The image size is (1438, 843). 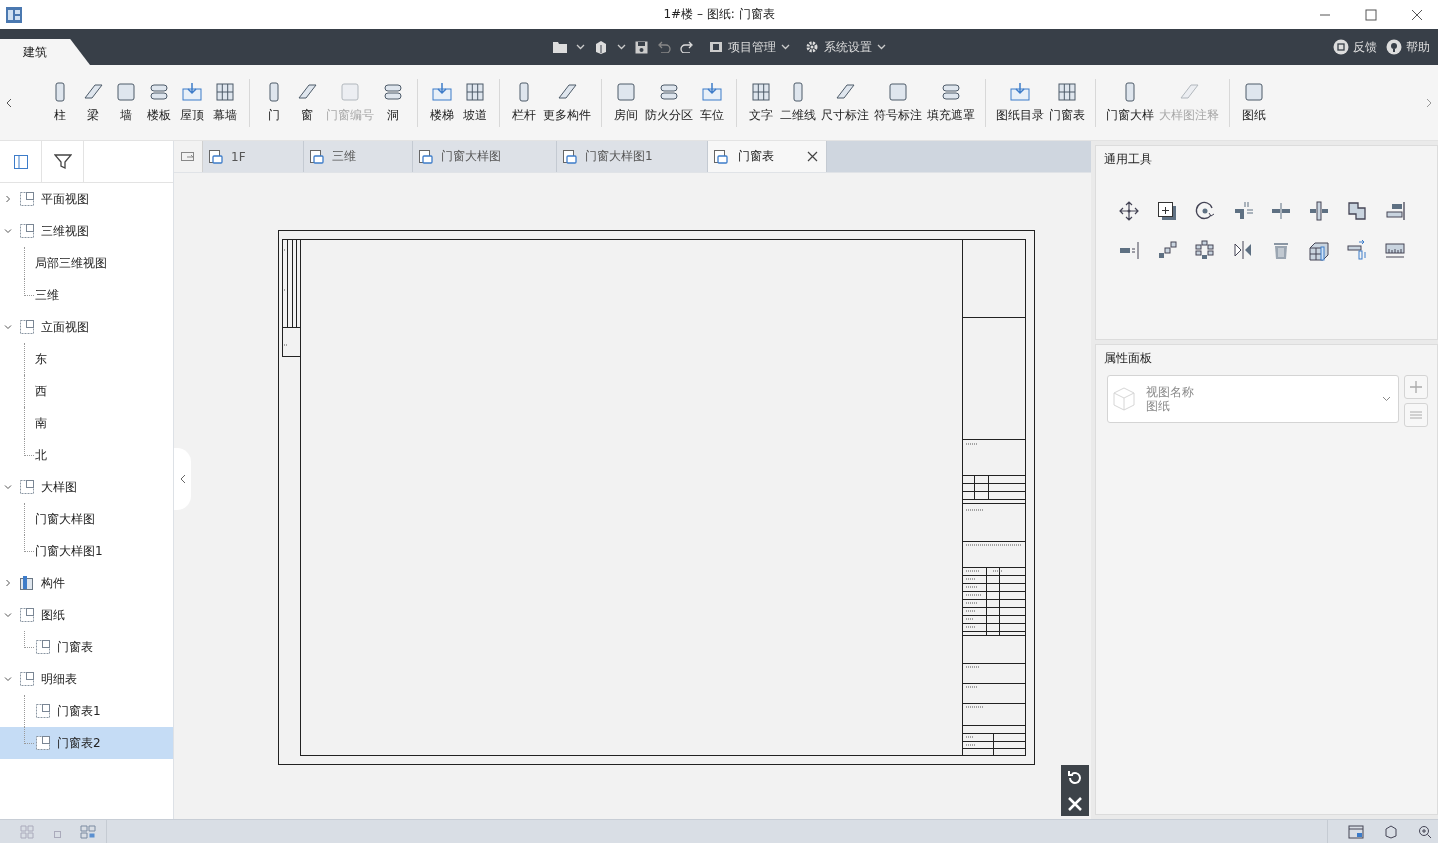 I want to click on box-icon, so click(x=601, y=47).